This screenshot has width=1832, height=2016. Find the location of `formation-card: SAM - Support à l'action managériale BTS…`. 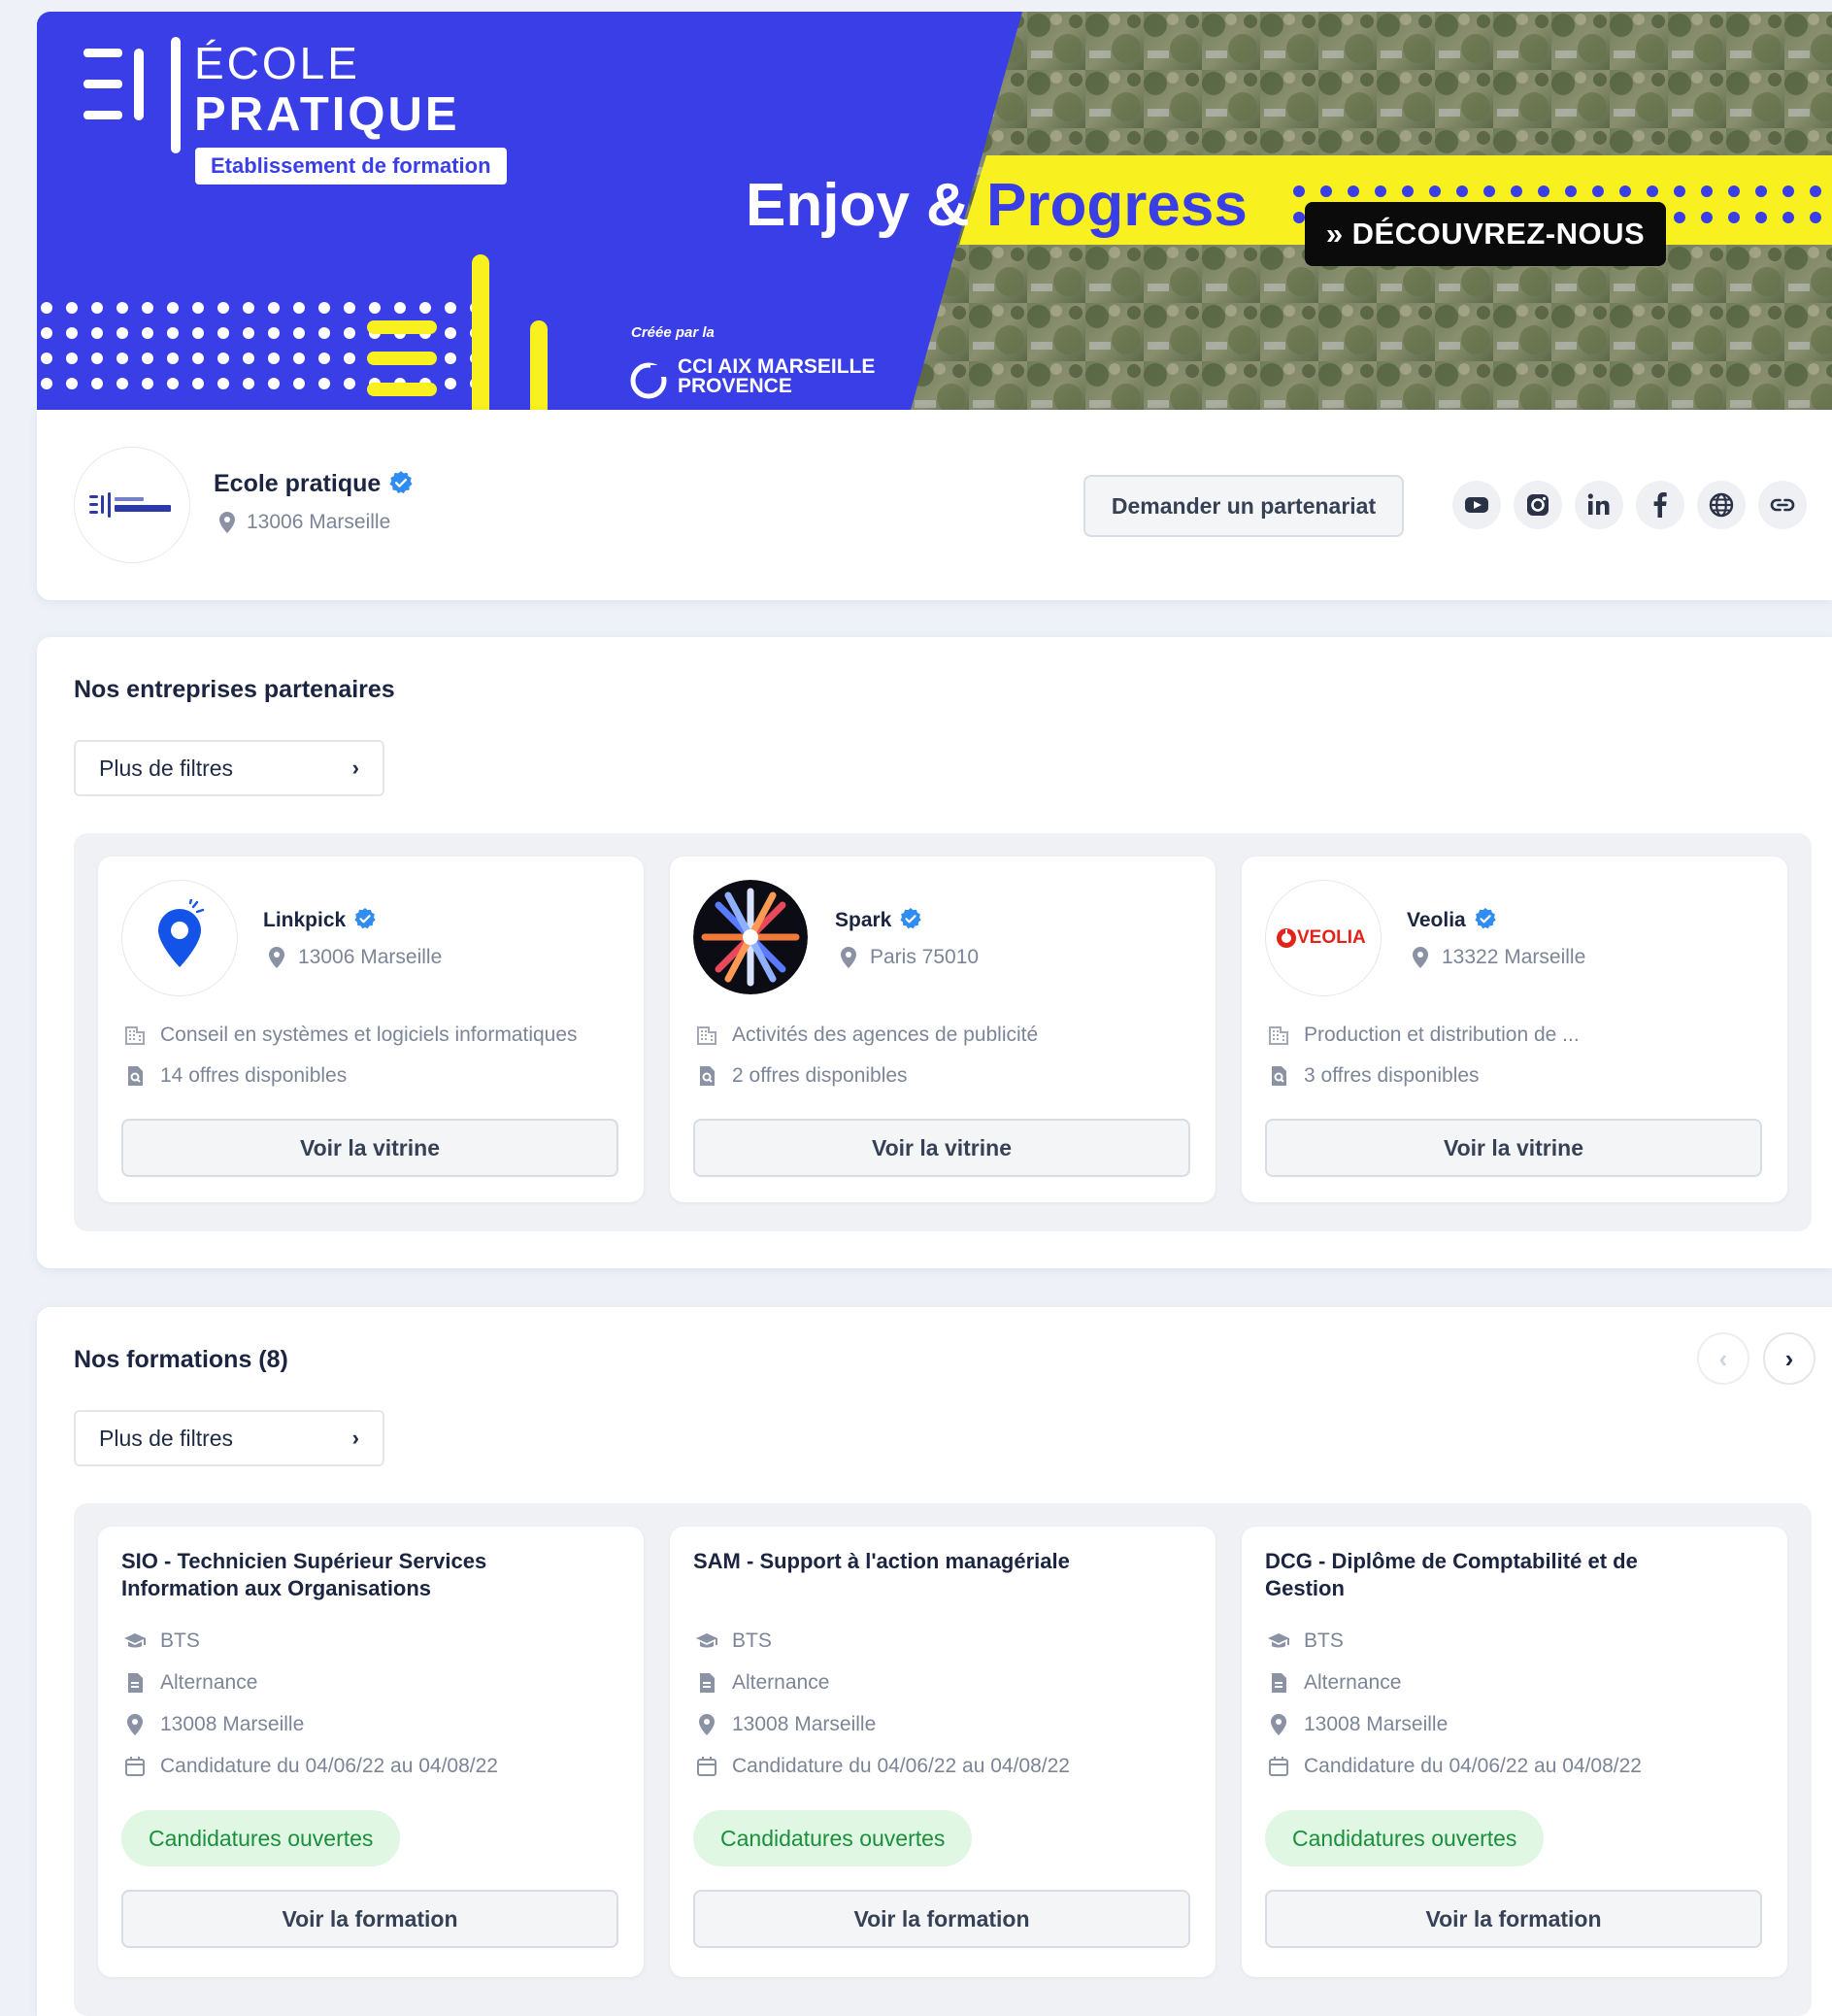

formation-card: SAM - Support à l'action managériale BTS… is located at coordinates (943, 1752).